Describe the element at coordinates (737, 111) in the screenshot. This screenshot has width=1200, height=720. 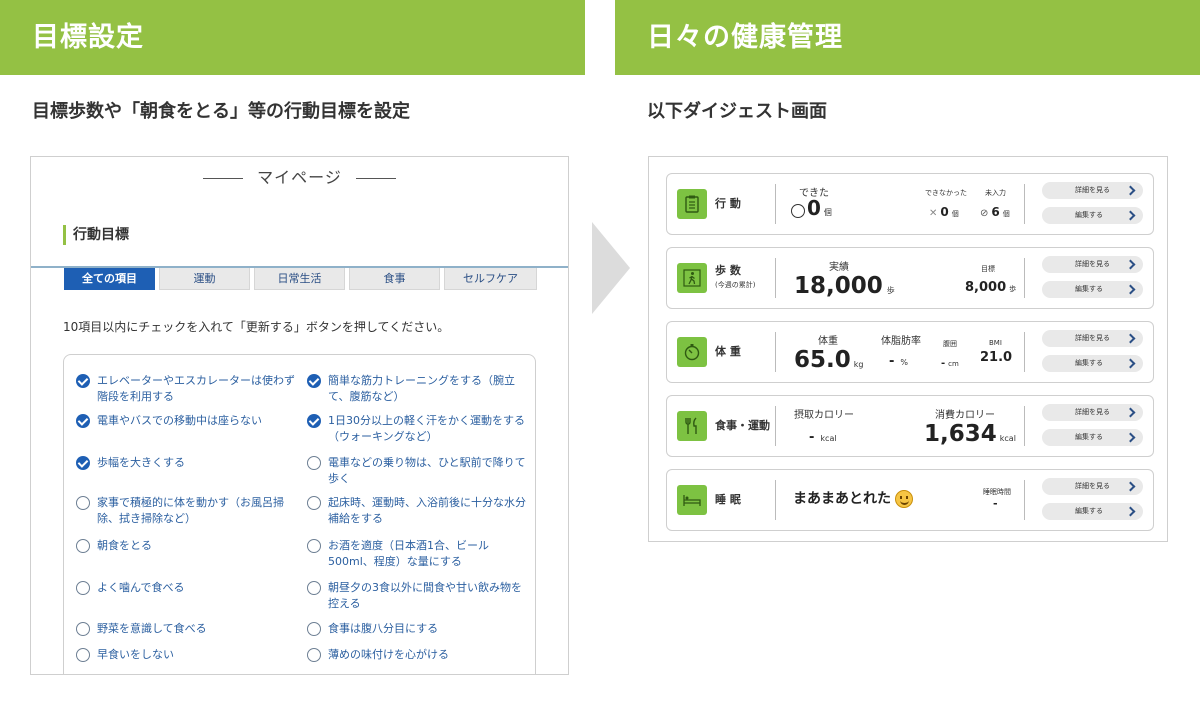
I see `digest-subtitle: 以下ダイジェスト画面` at that location.